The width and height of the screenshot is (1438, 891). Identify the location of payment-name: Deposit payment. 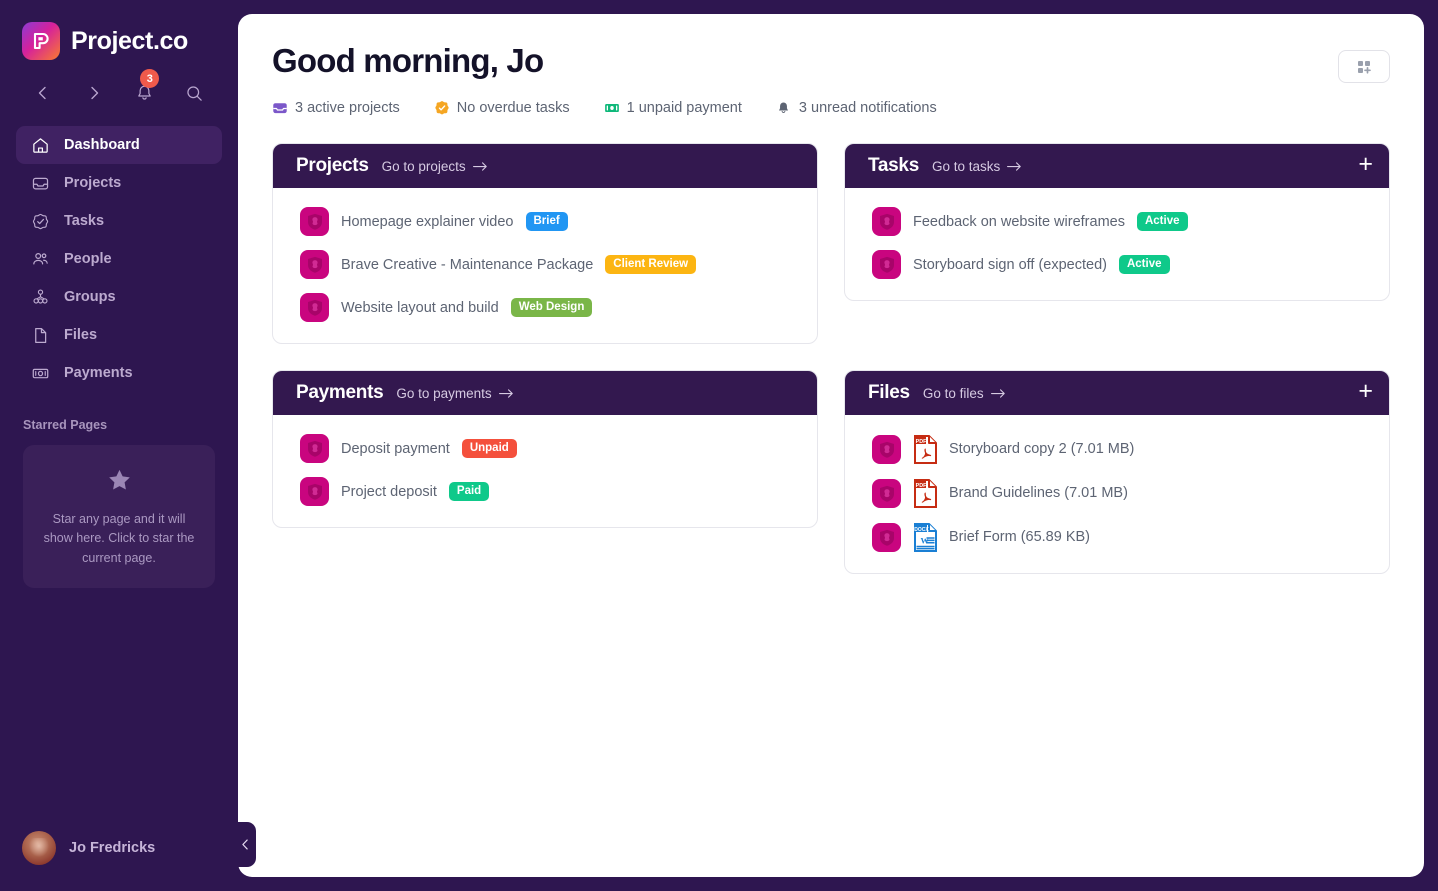
(395, 448).